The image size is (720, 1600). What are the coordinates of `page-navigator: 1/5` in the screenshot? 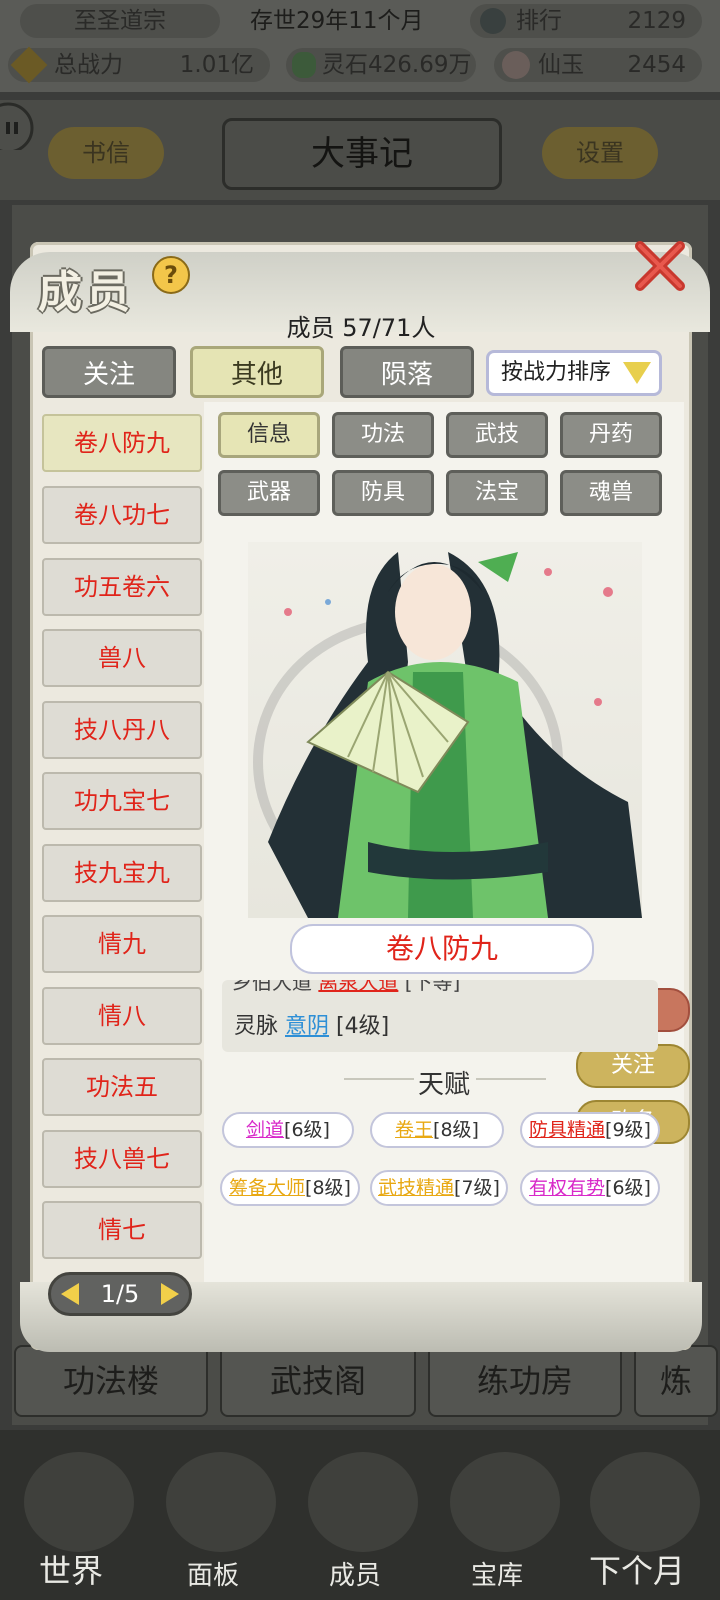 It's located at (120, 1294).